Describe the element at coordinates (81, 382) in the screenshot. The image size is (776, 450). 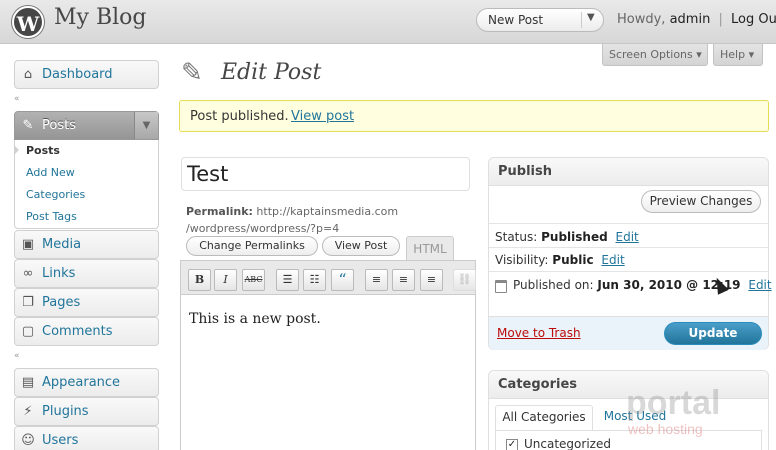
I see `menu-appearance-label: Appearance` at that location.